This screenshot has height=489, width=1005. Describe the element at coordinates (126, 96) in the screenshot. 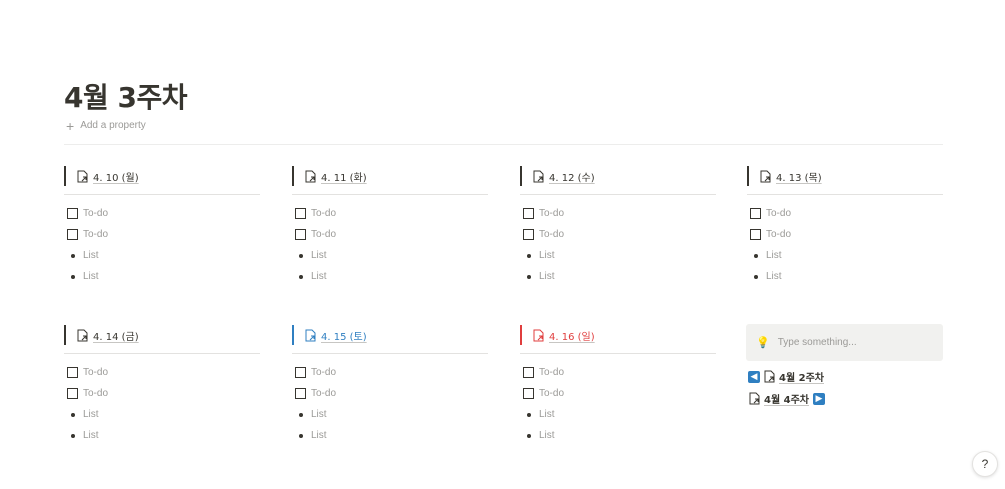

I see `page-title: 4월 3주차` at that location.